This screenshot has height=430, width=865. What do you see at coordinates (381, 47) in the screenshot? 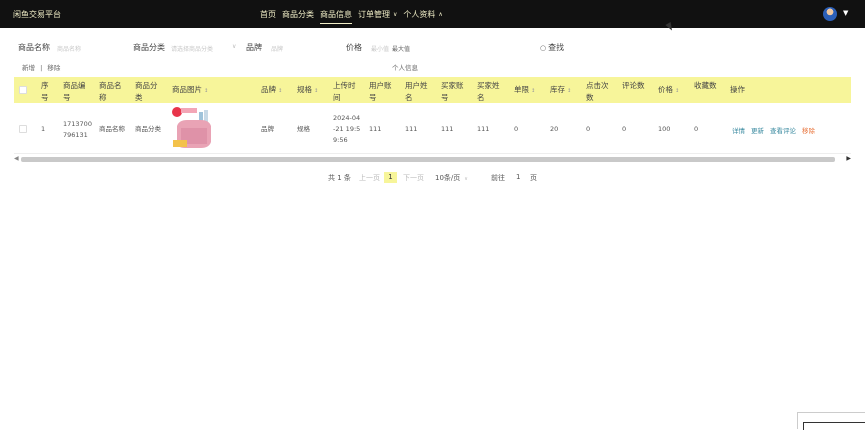
I see `price-min-input: 最小值` at bounding box center [381, 47].